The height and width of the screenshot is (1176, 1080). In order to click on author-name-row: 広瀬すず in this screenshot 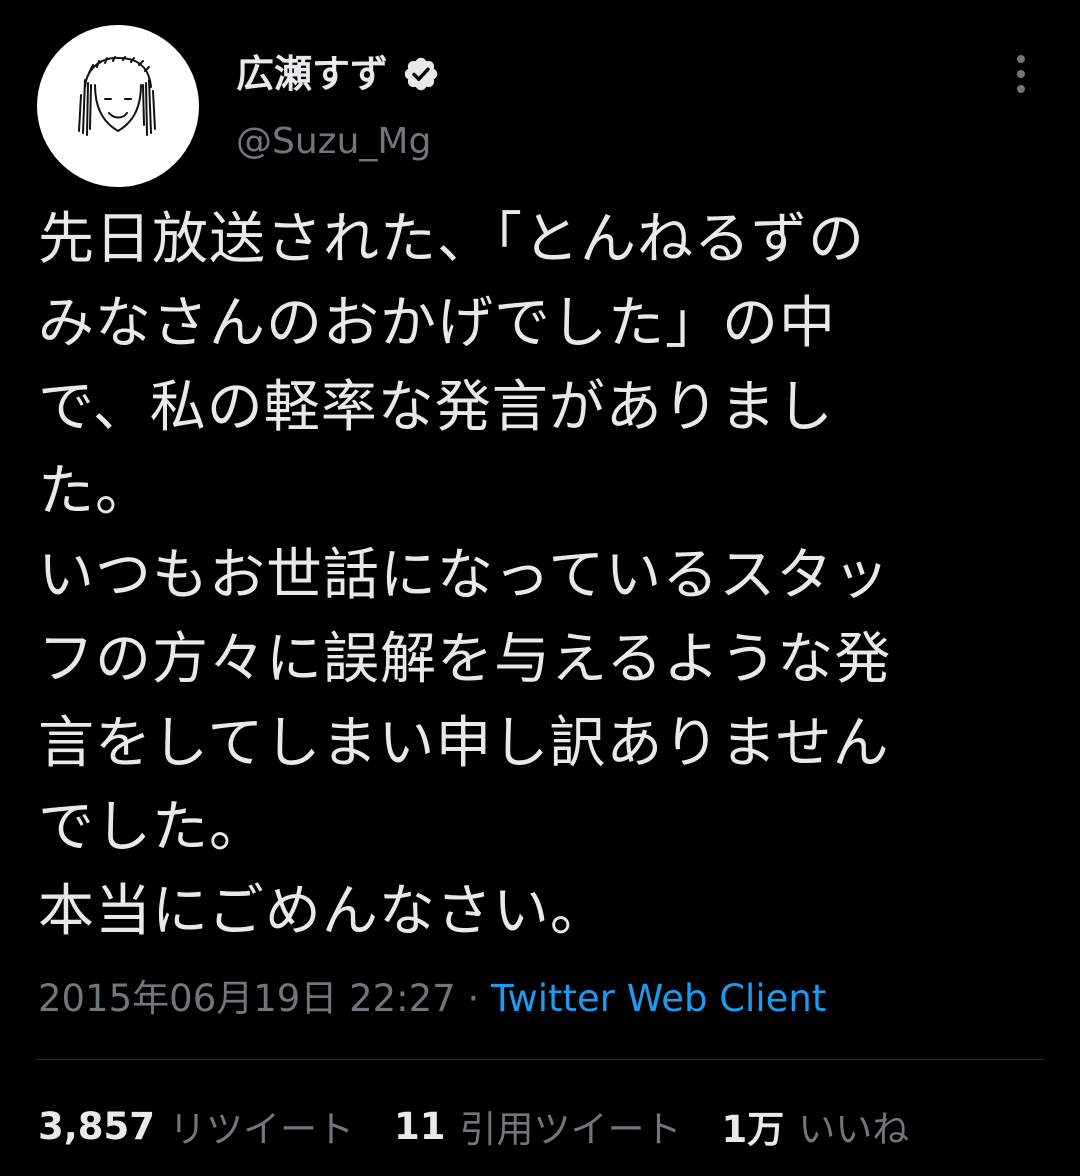, I will do `click(338, 74)`.